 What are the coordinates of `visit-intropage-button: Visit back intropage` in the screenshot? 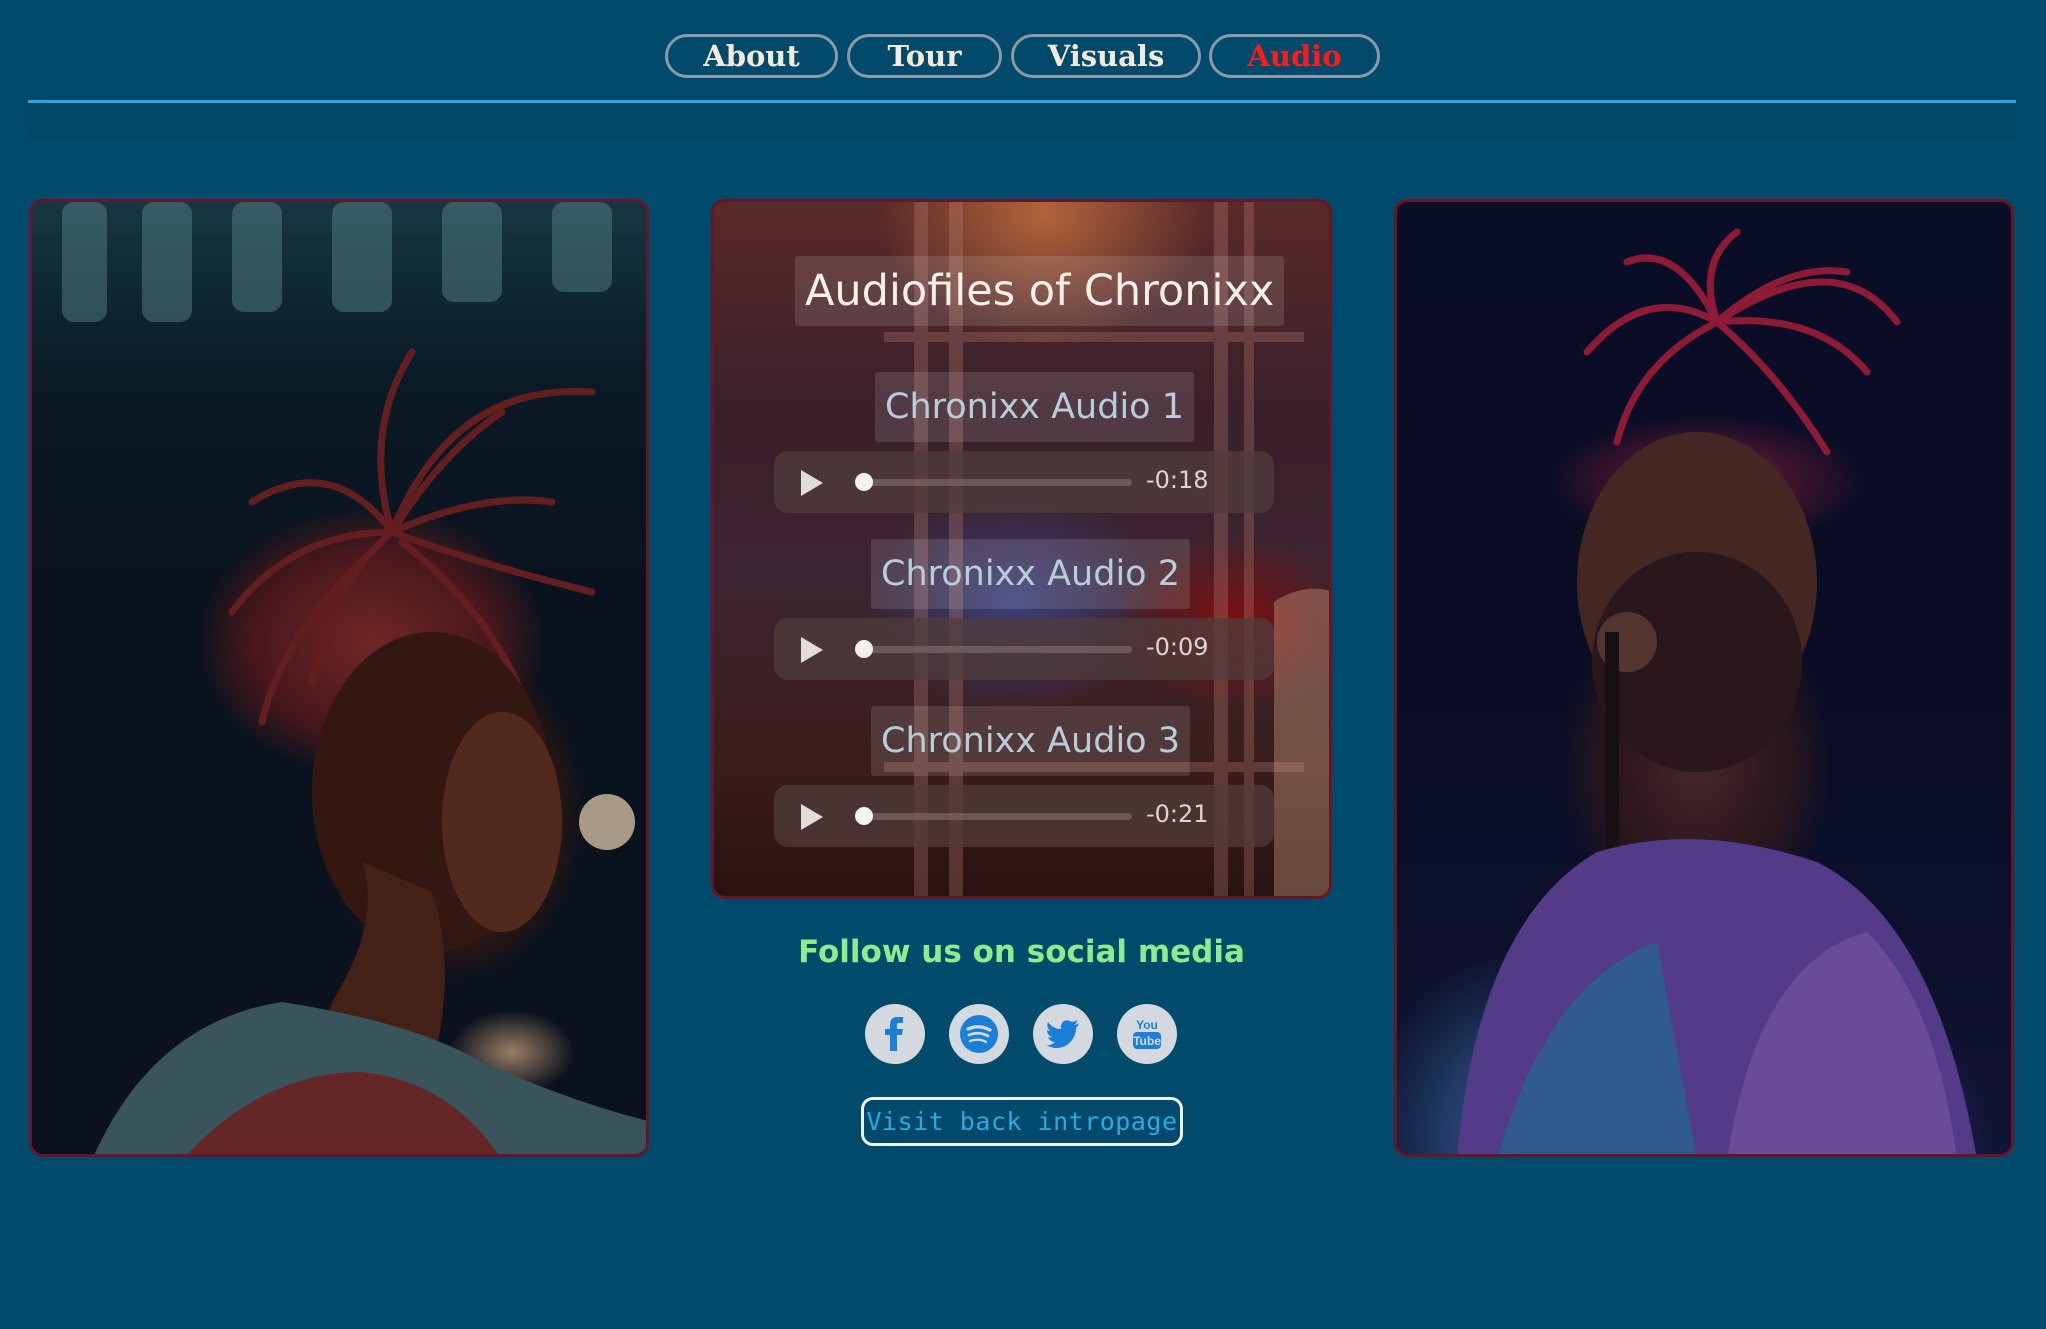 It's located at (1022, 1121).